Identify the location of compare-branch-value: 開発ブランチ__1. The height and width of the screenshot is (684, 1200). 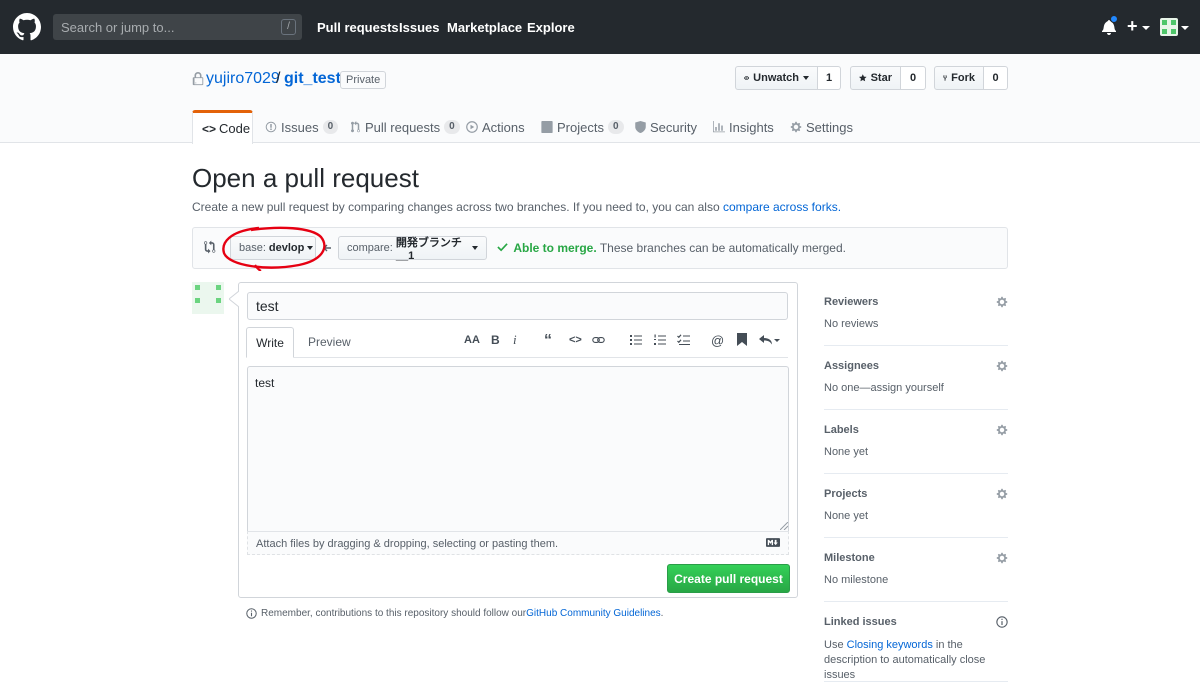
(428, 249).